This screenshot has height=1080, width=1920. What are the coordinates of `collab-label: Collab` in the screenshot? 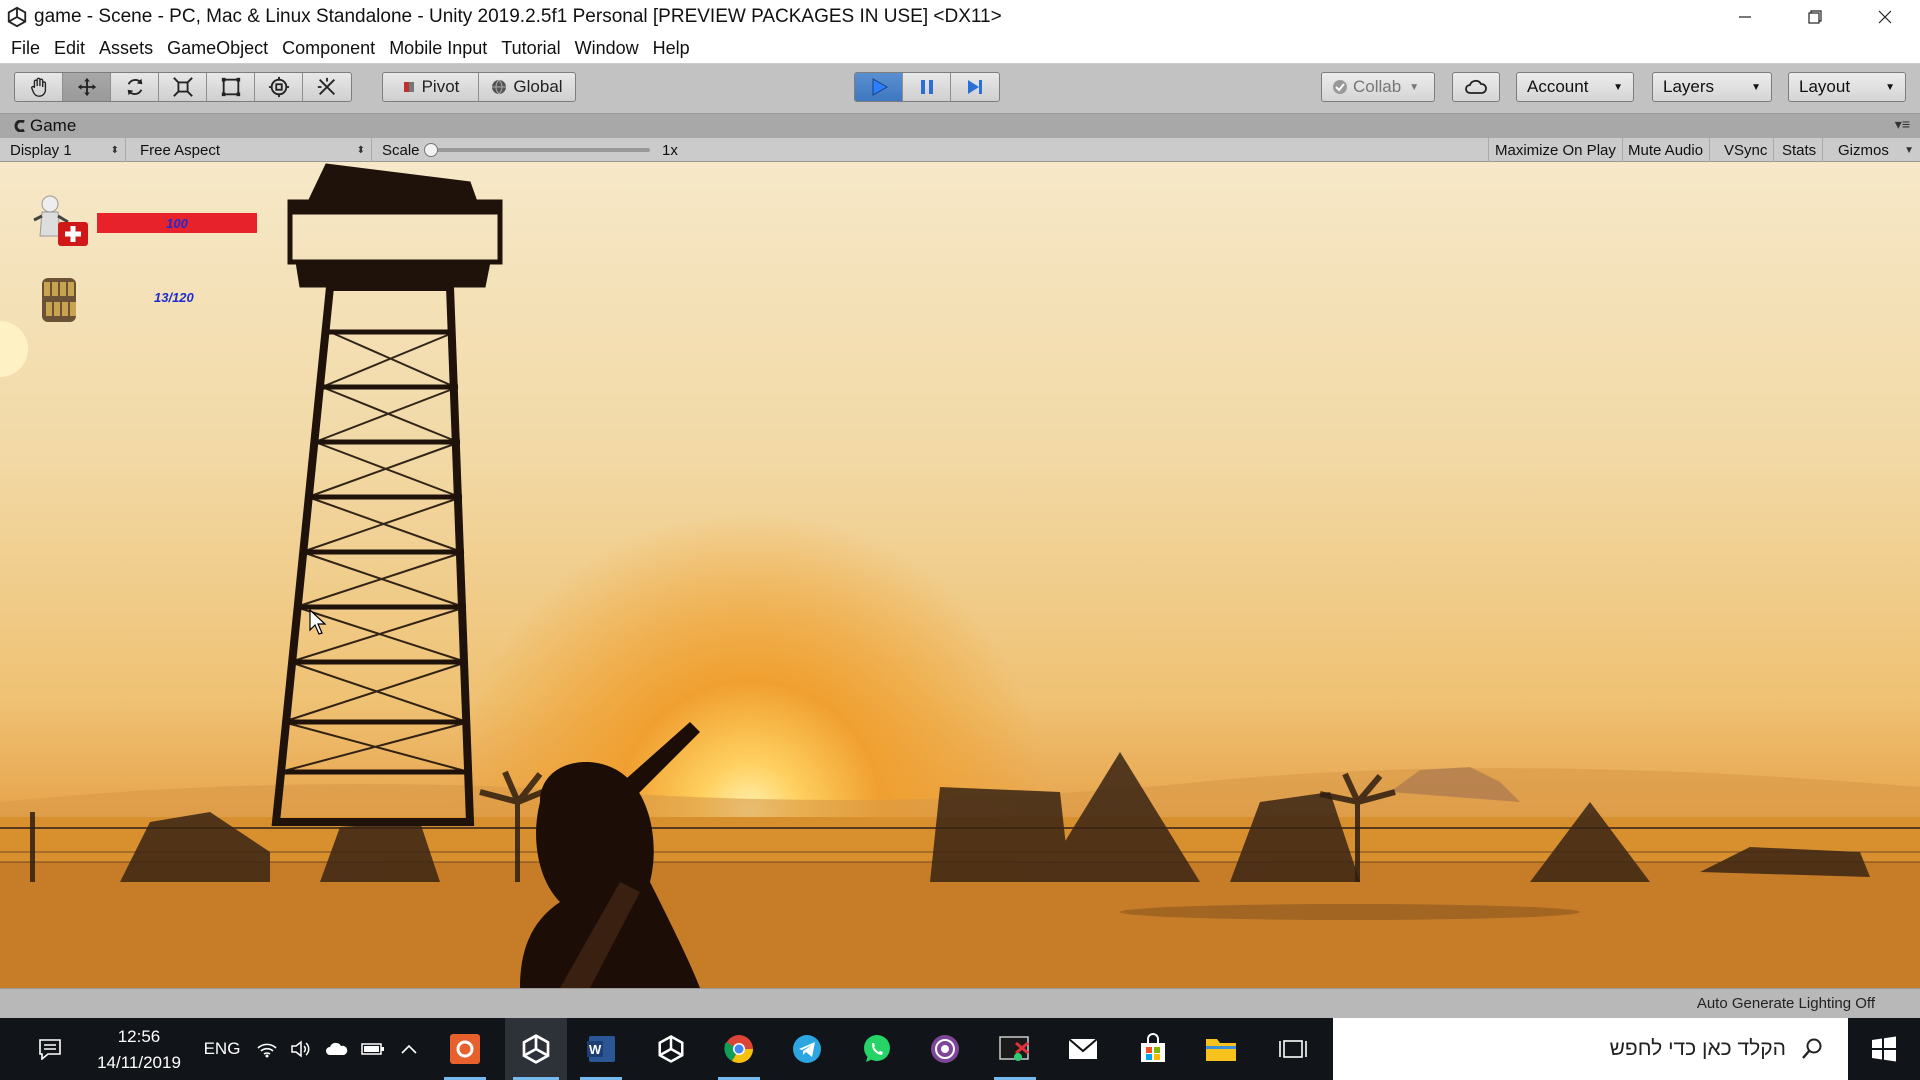 It's located at (1377, 86).